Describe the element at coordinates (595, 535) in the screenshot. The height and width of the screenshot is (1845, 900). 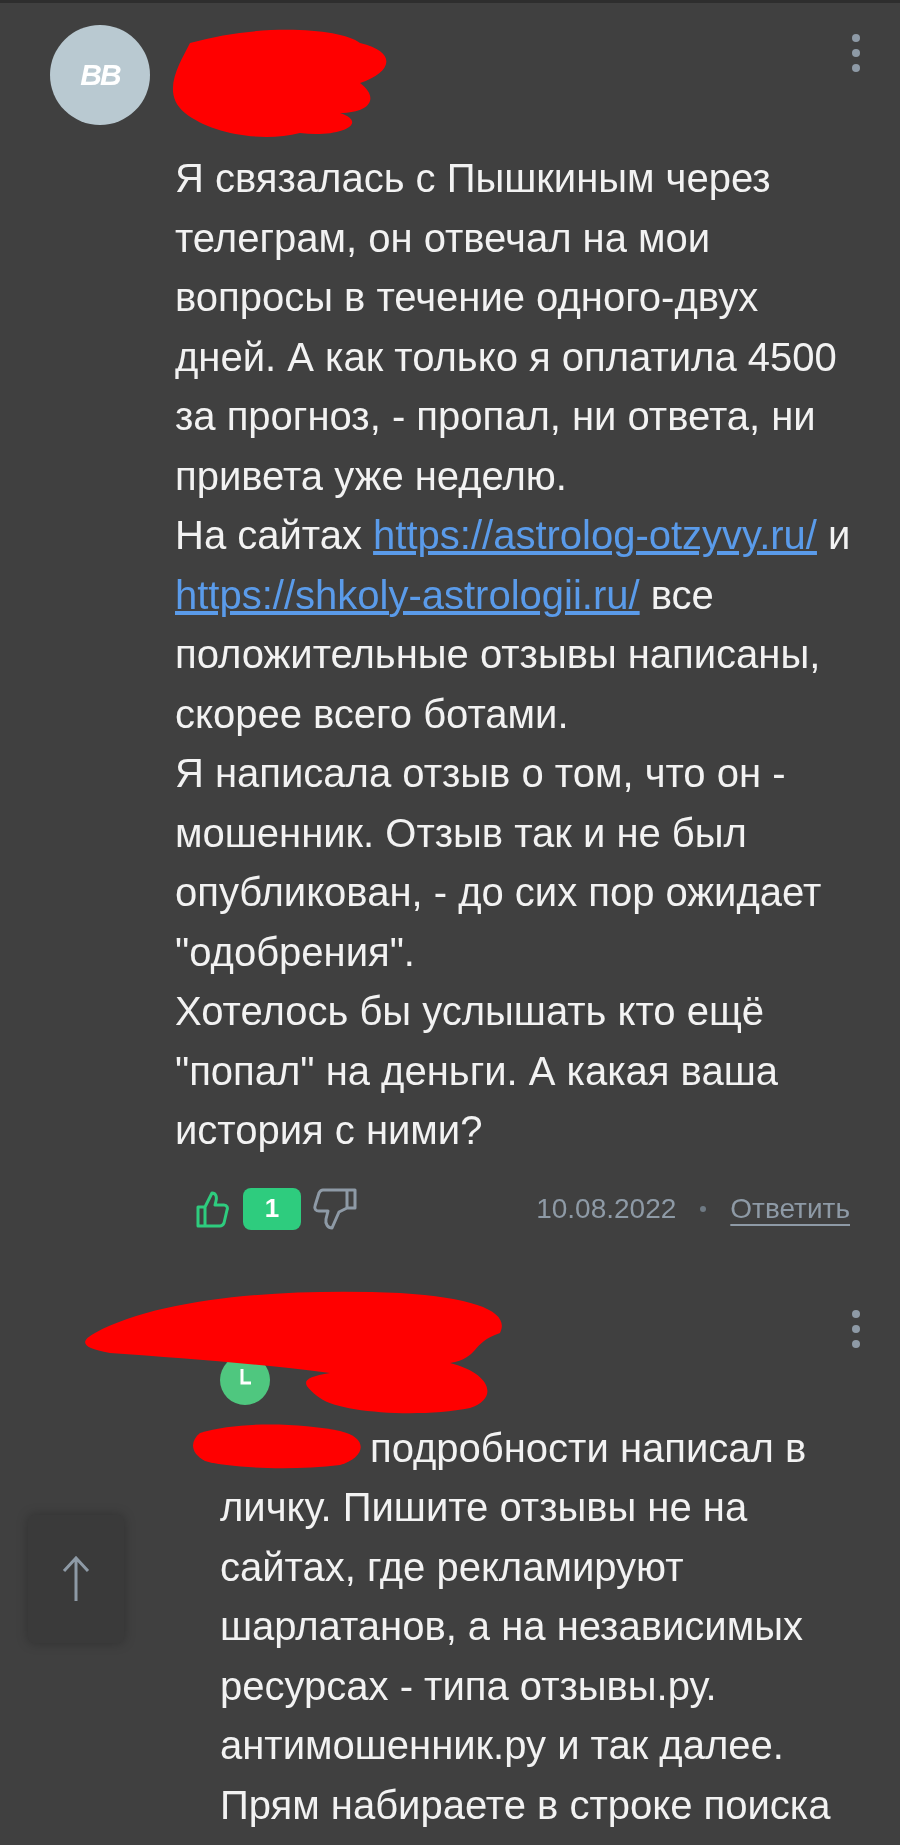
I see `link: https://astrolog-otzyvy.ru/` at that location.